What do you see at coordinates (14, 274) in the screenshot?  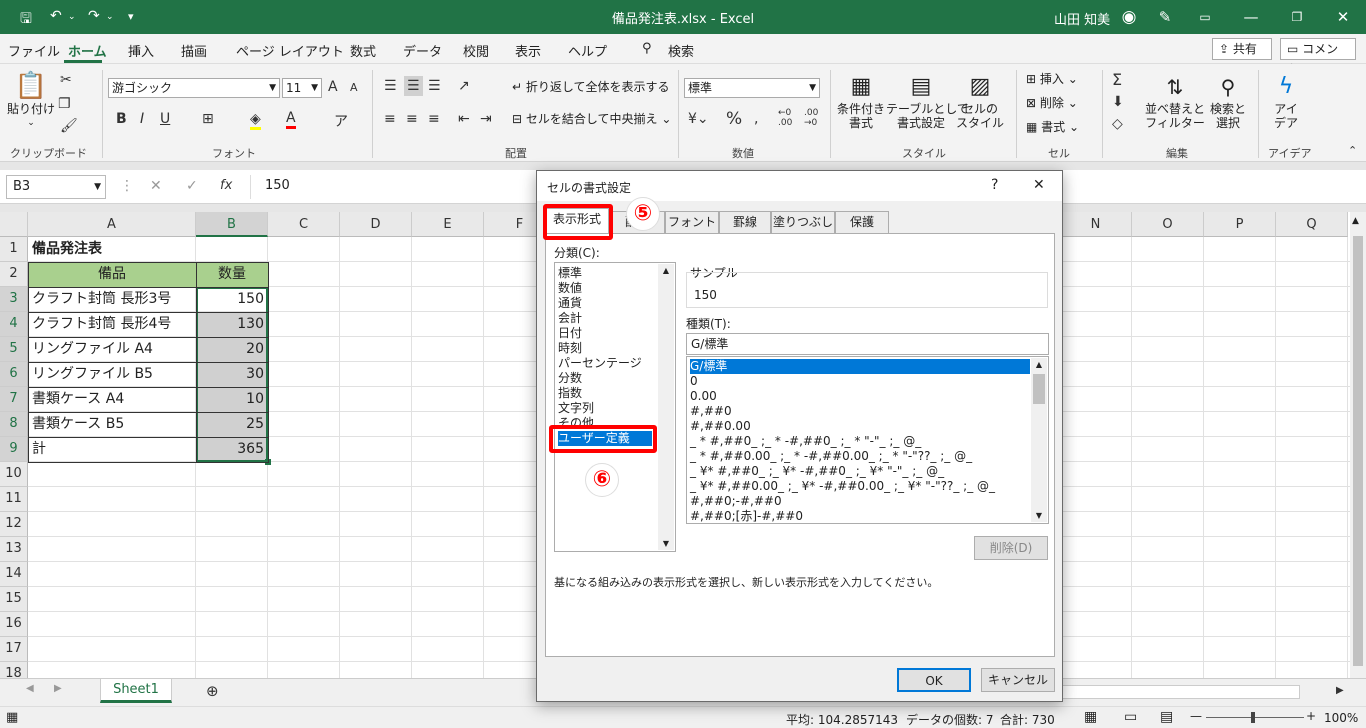 I see `row-header-2: 2` at bounding box center [14, 274].